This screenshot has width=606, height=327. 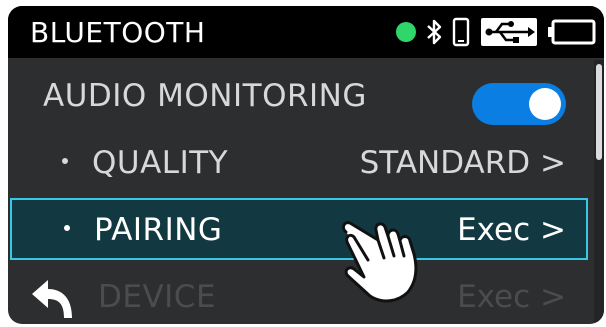 I want to click on menu-item-label: PAIRING, so click(x=158, y=230).